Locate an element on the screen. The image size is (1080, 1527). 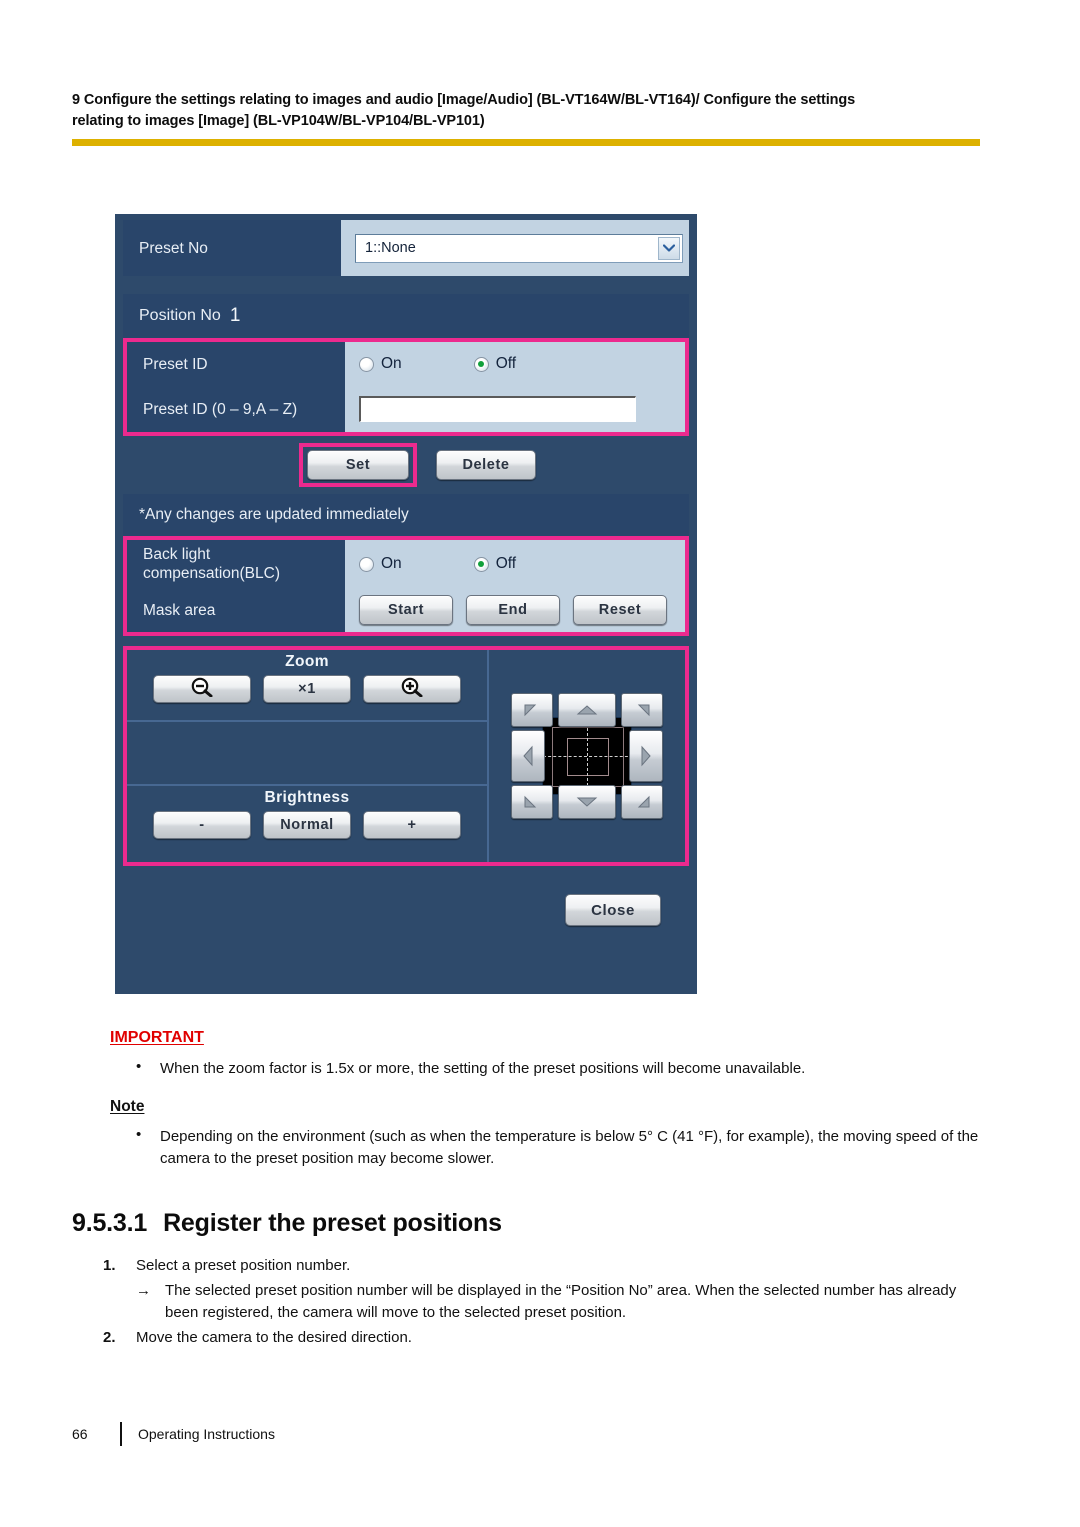
blc-radio-off: Off is located at coordinates (495, 564).